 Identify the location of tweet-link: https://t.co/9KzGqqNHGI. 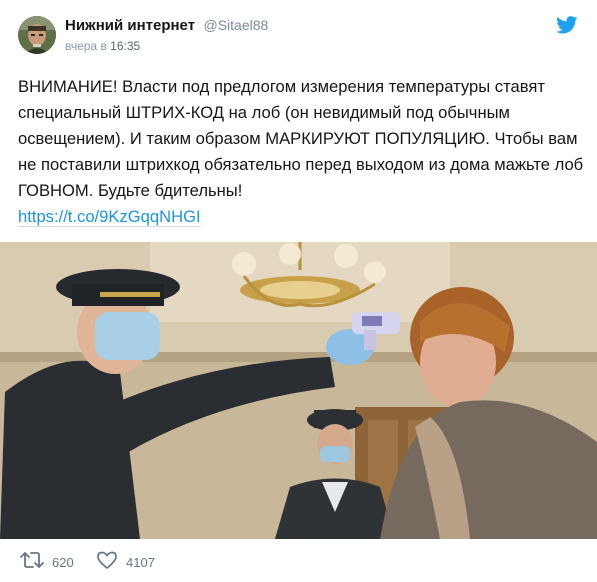
(109, 217).